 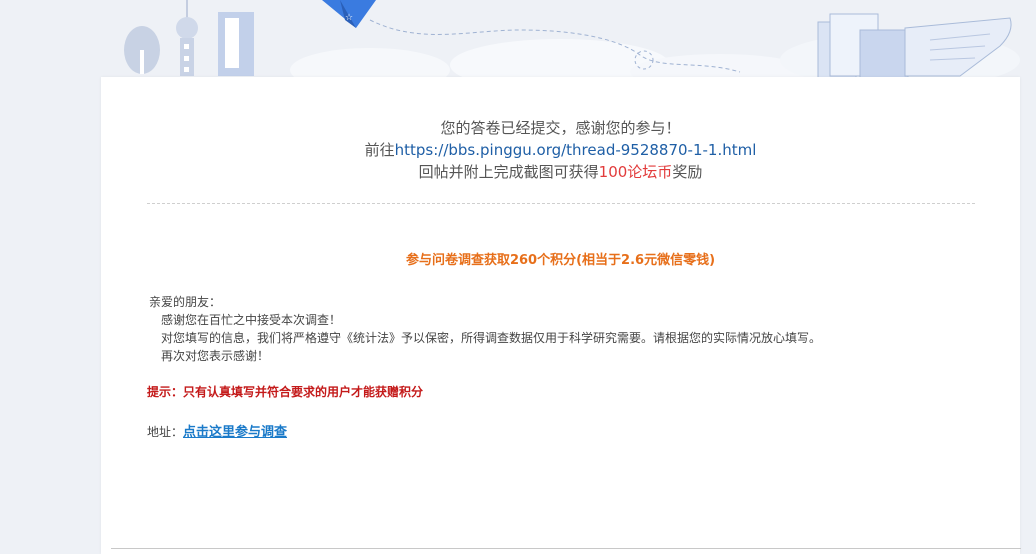 I want to click on tree-icon, so click(x=142, y=50).